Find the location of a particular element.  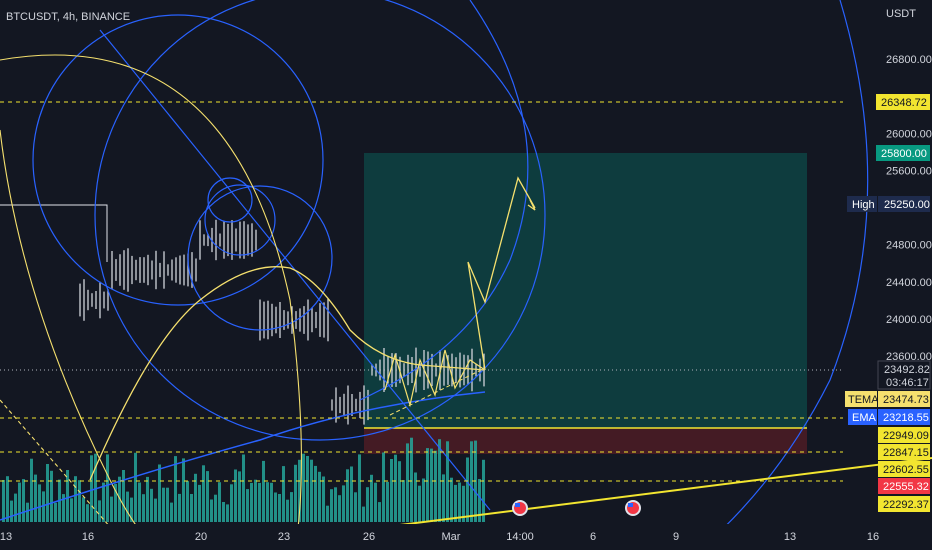

price-tick-label: 24400.00 is located at coordinates (909, 283).